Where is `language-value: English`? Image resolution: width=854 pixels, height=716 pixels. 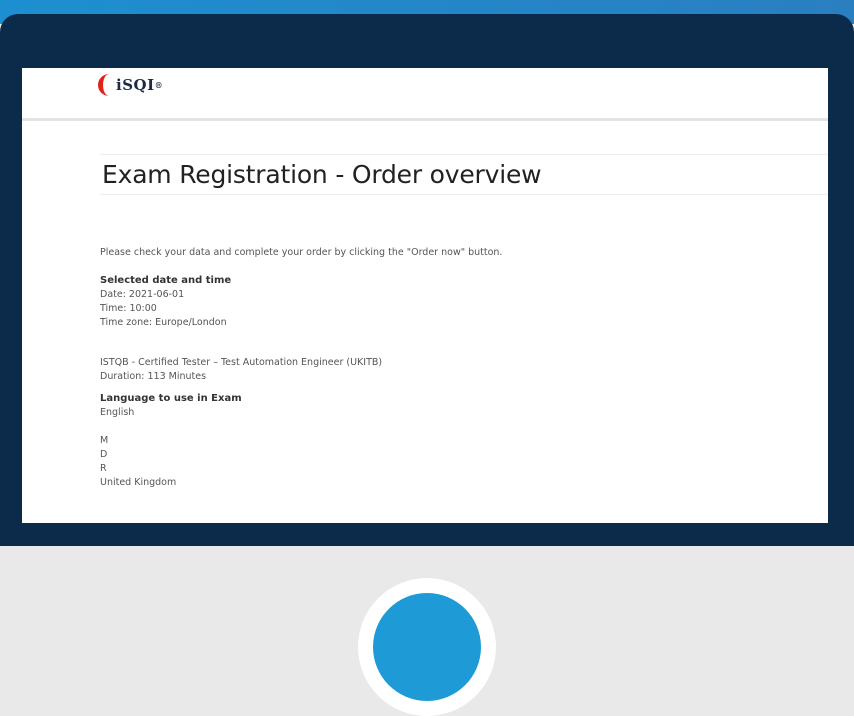
language-value: English is located at coordinates (117, 412).